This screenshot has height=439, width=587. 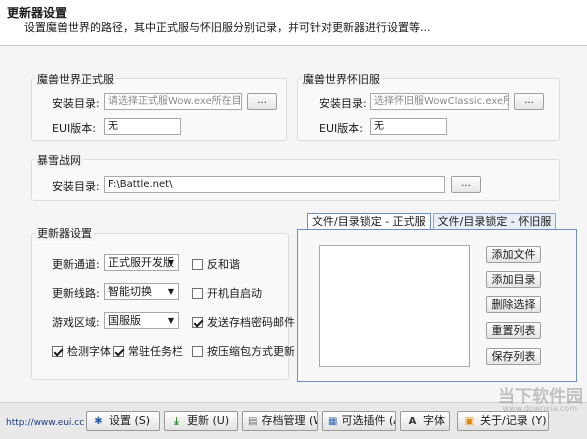 I want to click on battlenet-install-label: 安装目录:, so click(x=76, y=186).